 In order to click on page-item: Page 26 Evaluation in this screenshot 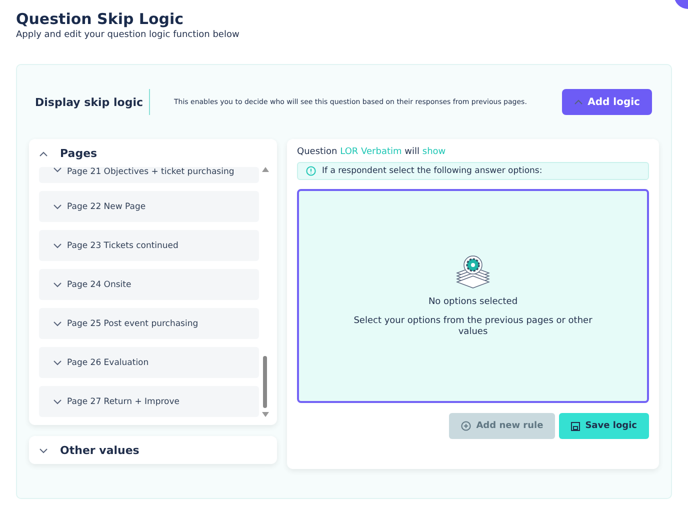, I will do `click(149, 362)`.